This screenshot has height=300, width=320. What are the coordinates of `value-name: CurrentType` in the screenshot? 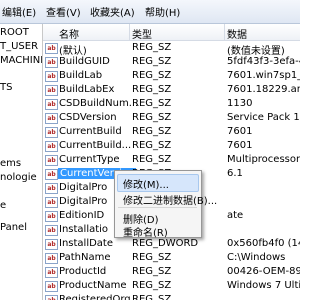 It's located at (89, 159).